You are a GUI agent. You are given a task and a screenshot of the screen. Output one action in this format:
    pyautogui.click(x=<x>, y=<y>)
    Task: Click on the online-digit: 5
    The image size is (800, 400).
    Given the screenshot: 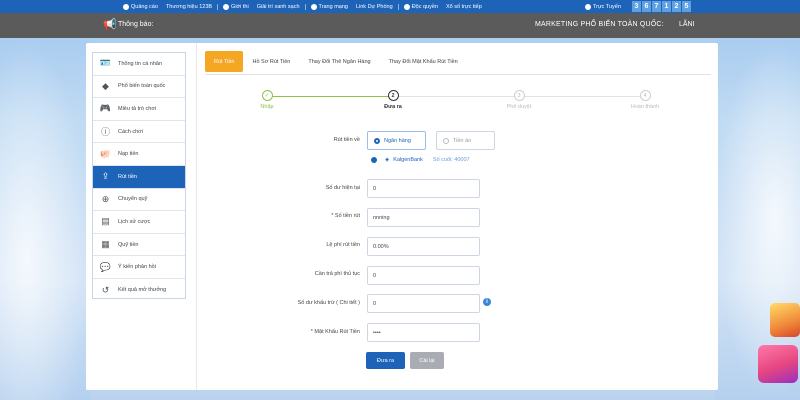 What is the action you would take?
    pyautogui.click(x=686, y=6)
    